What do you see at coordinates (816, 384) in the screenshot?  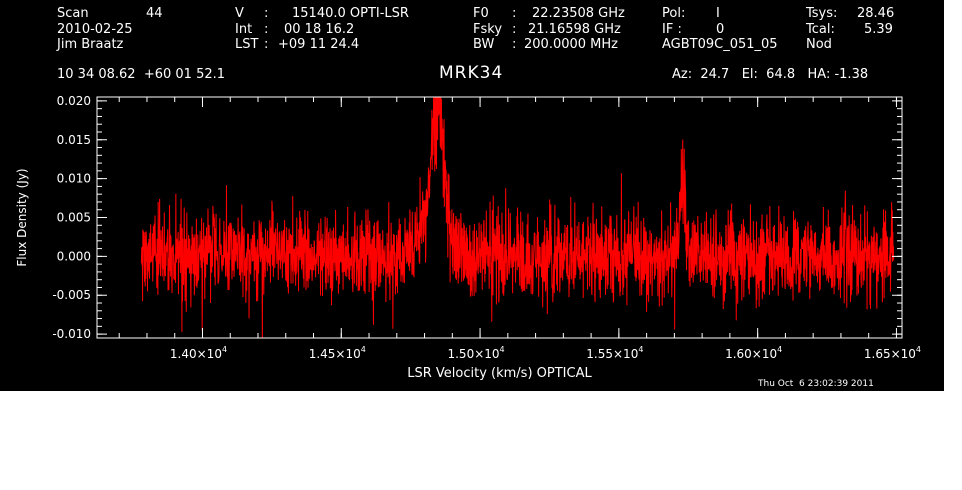 I see `plot-timestamp: Thu Oct 6 23:02:39 2011` at bounding box center [816, 384].